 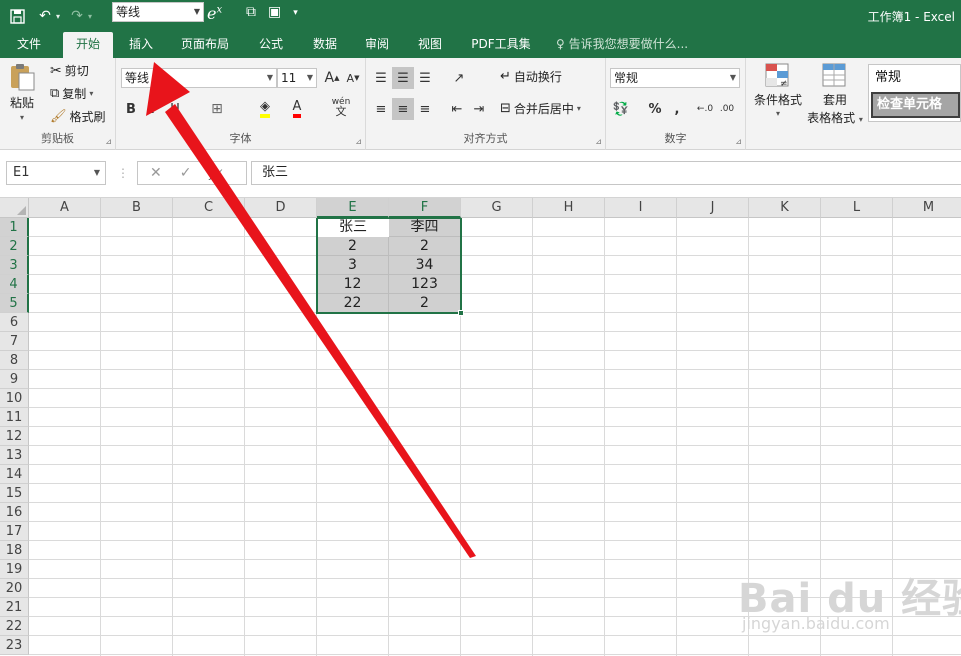 I want to click on shrink-font-button: A ▼, so click(x=353, y=78).